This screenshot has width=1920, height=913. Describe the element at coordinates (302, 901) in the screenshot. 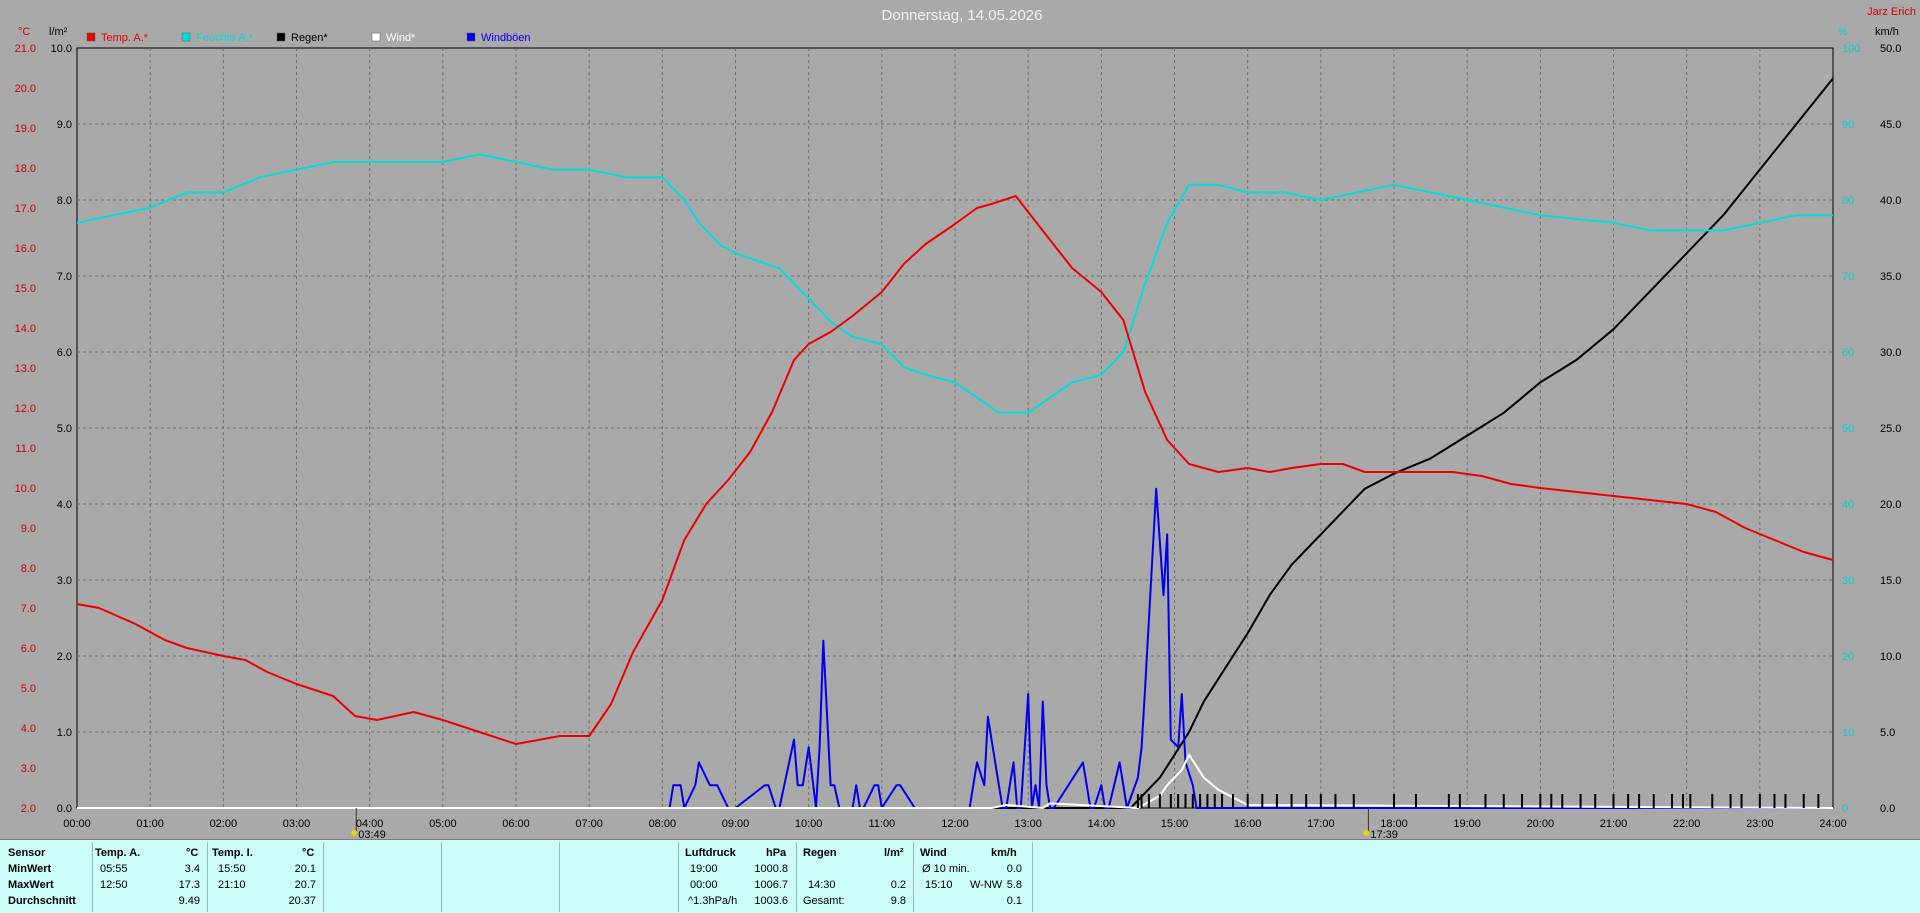

I see `stats-temp-i-value: 20.37` at that location.